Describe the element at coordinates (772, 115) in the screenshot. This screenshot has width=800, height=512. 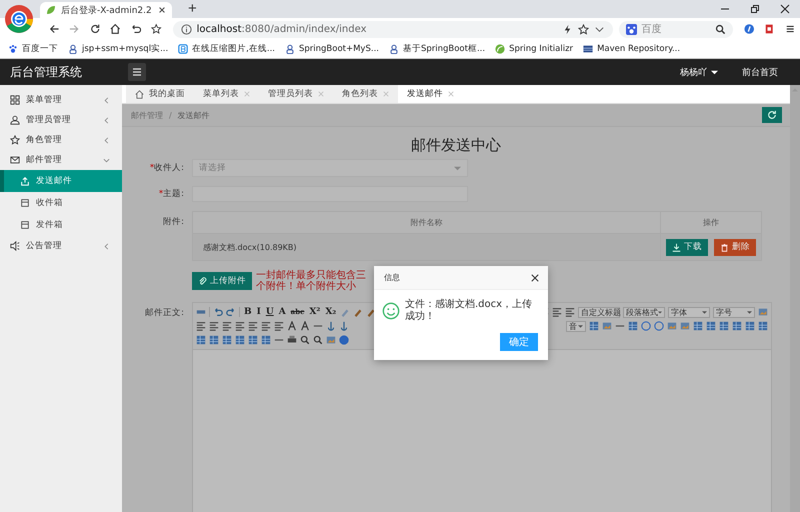
I see `refresh-button` at that location.